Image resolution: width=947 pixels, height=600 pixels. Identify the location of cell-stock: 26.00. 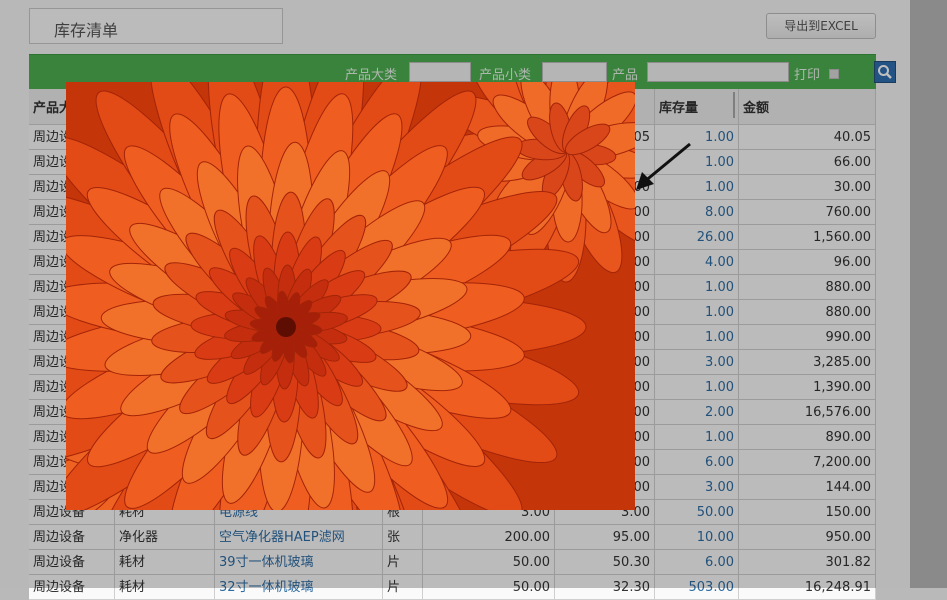
(697, 237).